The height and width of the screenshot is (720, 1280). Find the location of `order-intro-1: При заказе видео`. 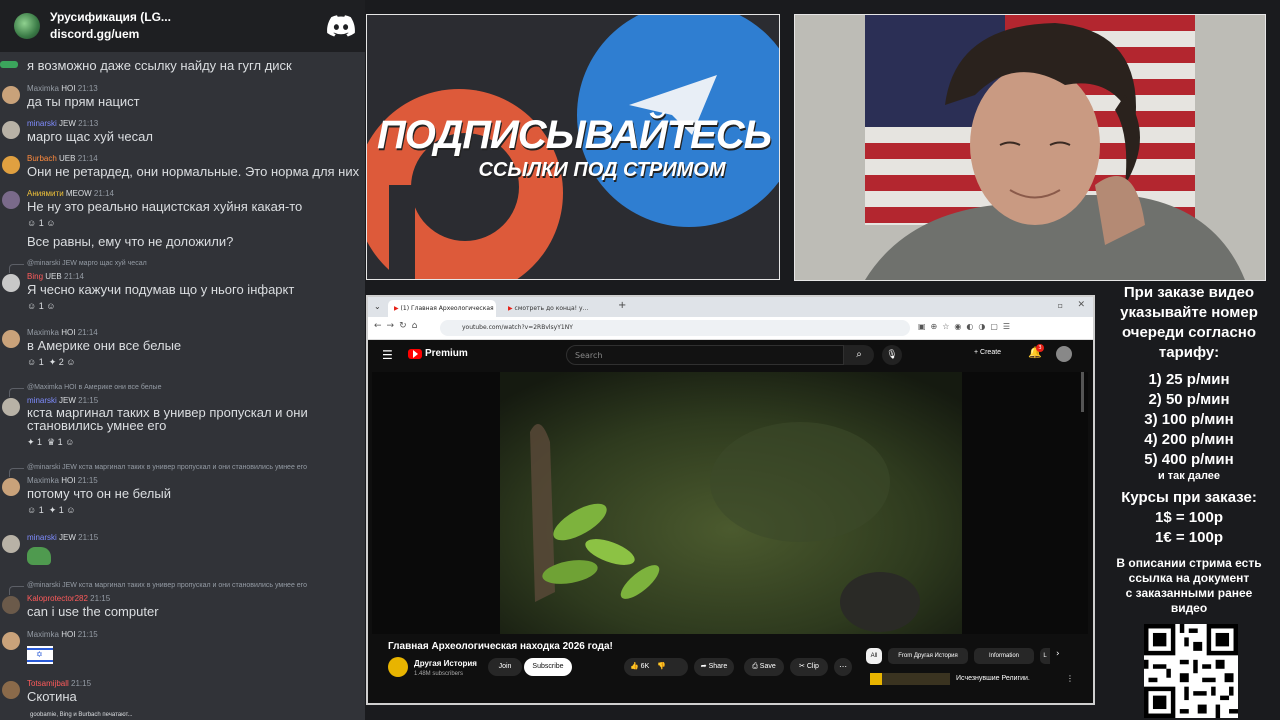

order-intro-1: При заказе видео is located at coordinates (1189, 292).